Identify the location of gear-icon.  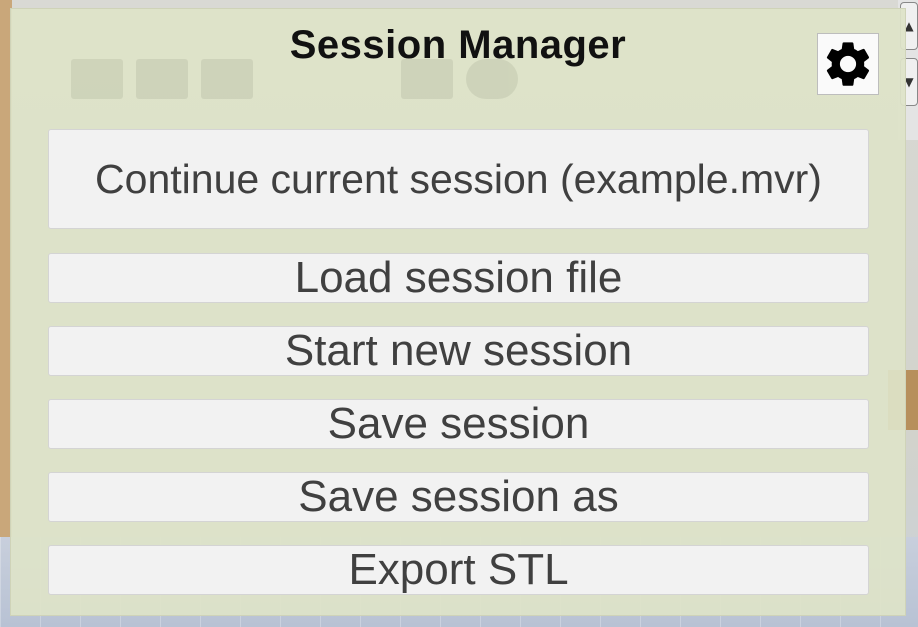
(848, 64).